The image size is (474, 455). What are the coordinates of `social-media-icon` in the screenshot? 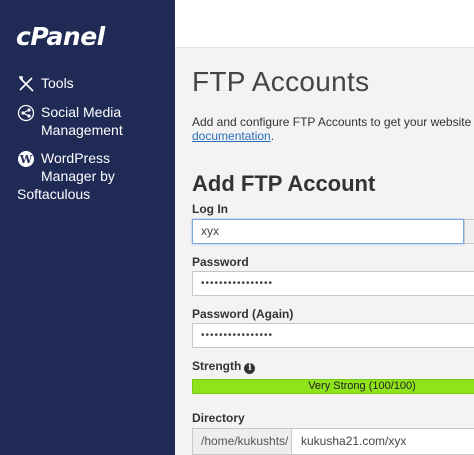 It's located at (26, 113).